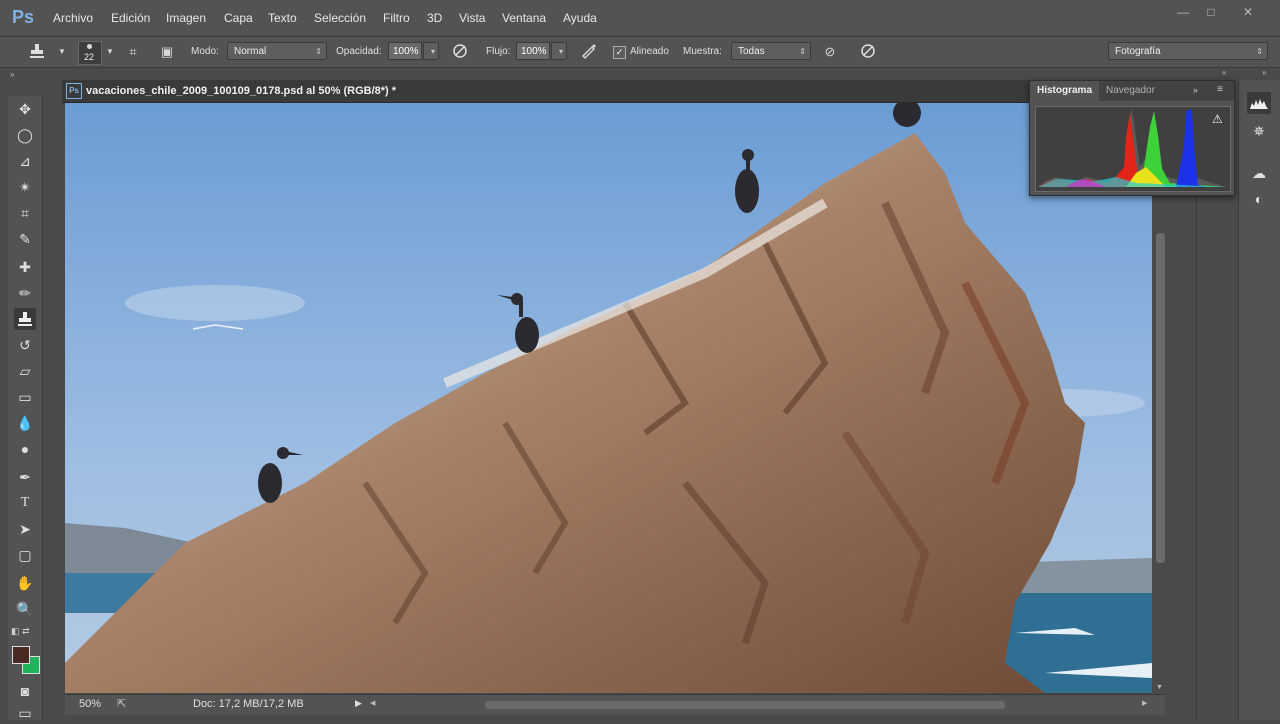 This screenshot has height=724, width=1280. Describe the element at coordinates (359, 51) in the screenshot. I see `opacity-label: Opacidad:` at that location.